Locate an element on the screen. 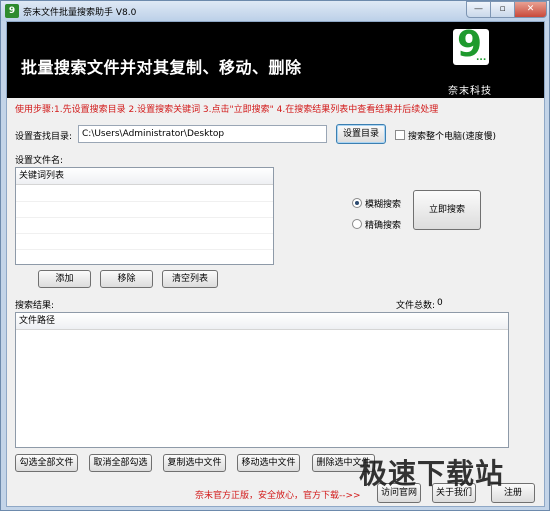 Image resolution: width=550 pixels, height=511 pixels. file-count-value: 0 is located at coordinates (440, 303).